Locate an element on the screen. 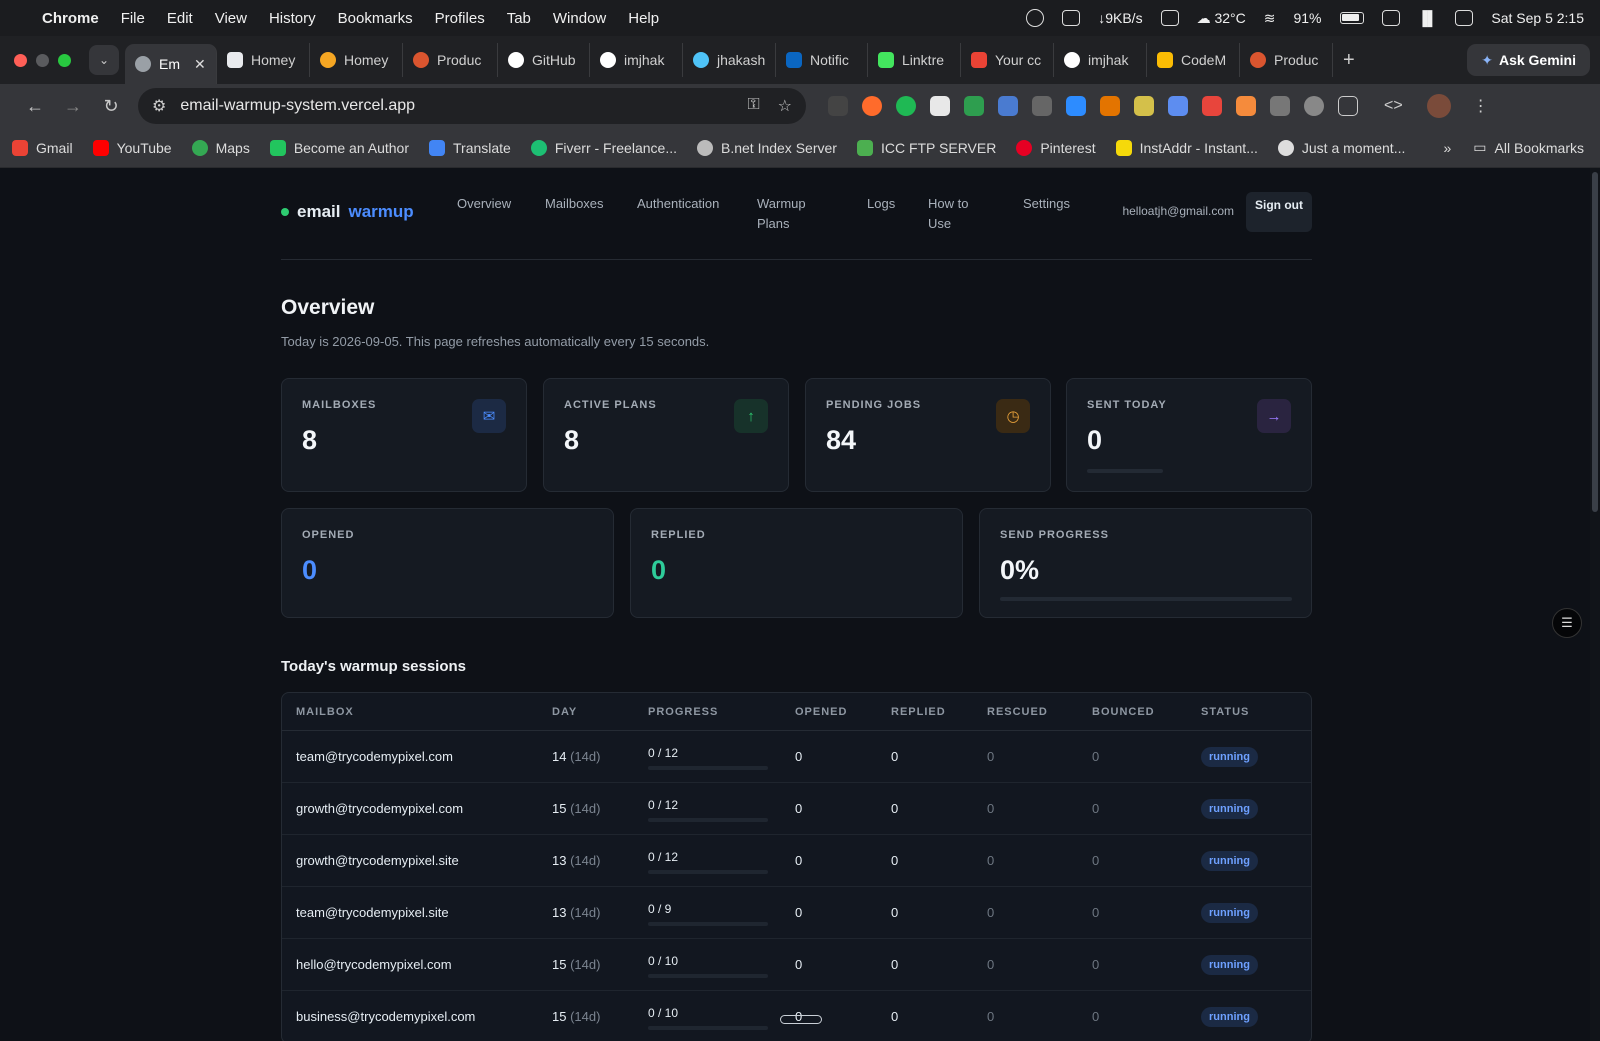 This screenshot has width=1600, height=1041. tab-jhakash: jhakash is located at coordinates (729, 60).